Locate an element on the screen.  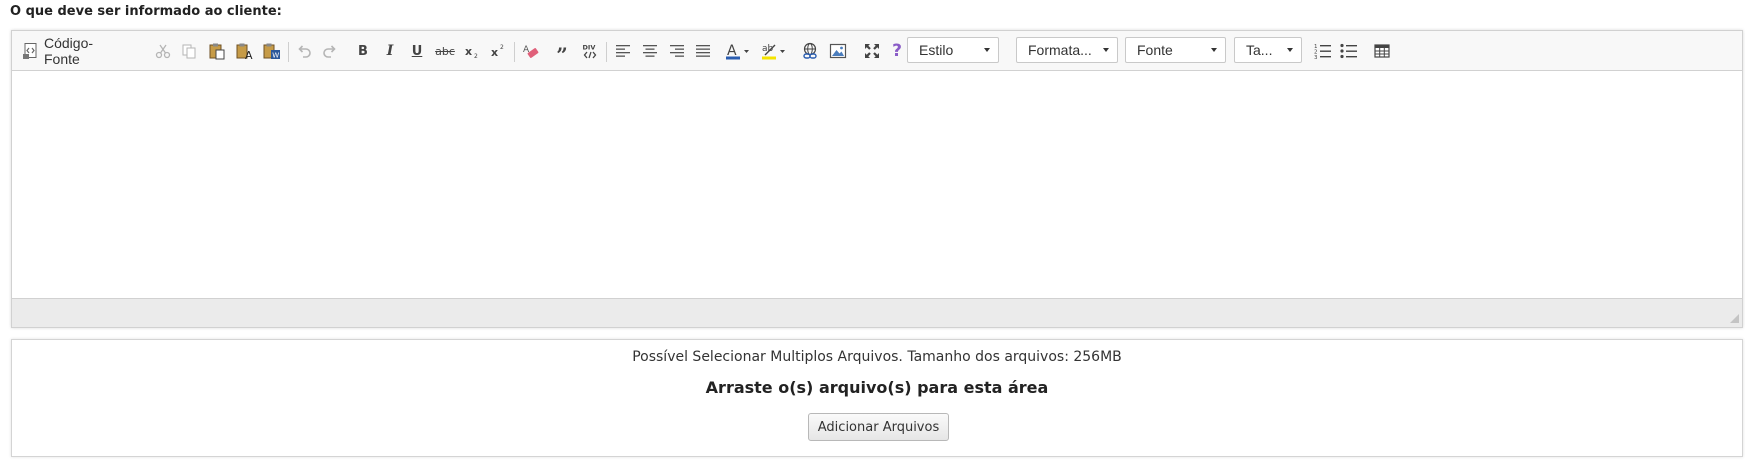
eraser-icon: A is located at coordinates (531, 51).